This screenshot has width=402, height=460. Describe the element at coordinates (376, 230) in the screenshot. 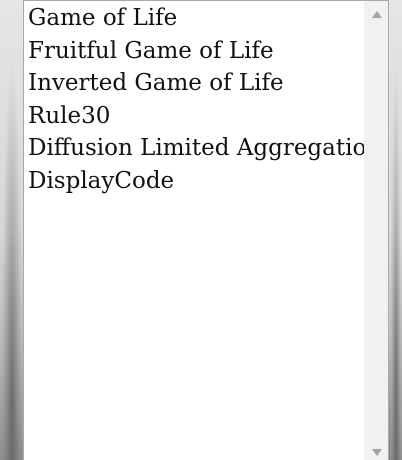

I see `vertical-scrollbar` at that location.